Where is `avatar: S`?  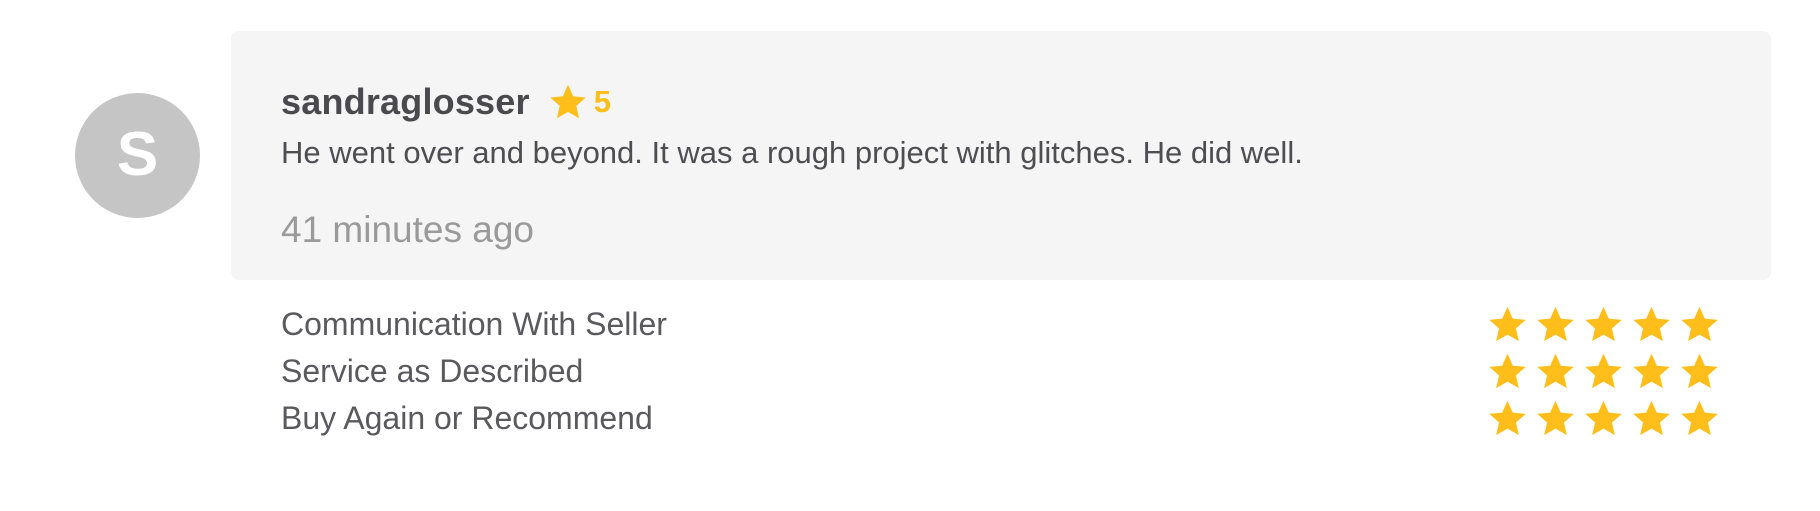 avatar: S is located at coordinates (137, 155).